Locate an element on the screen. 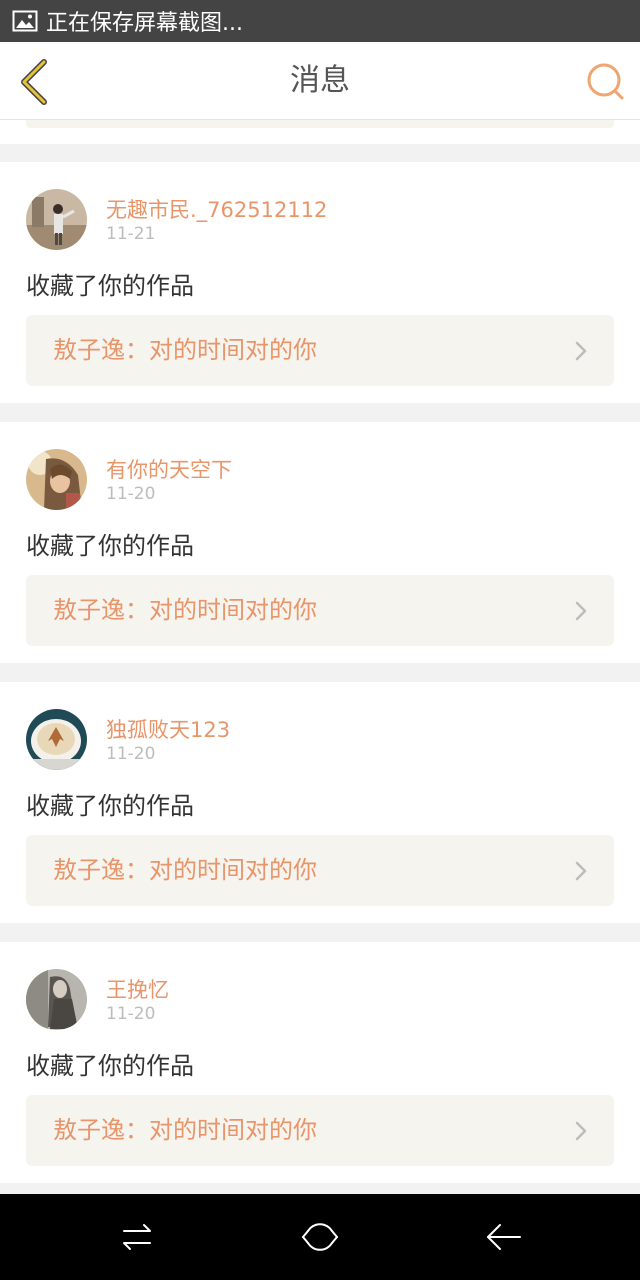 The height and width of the screenshot is (1280, 640). back-arrow-icon is located at coordinates (503, 1237).